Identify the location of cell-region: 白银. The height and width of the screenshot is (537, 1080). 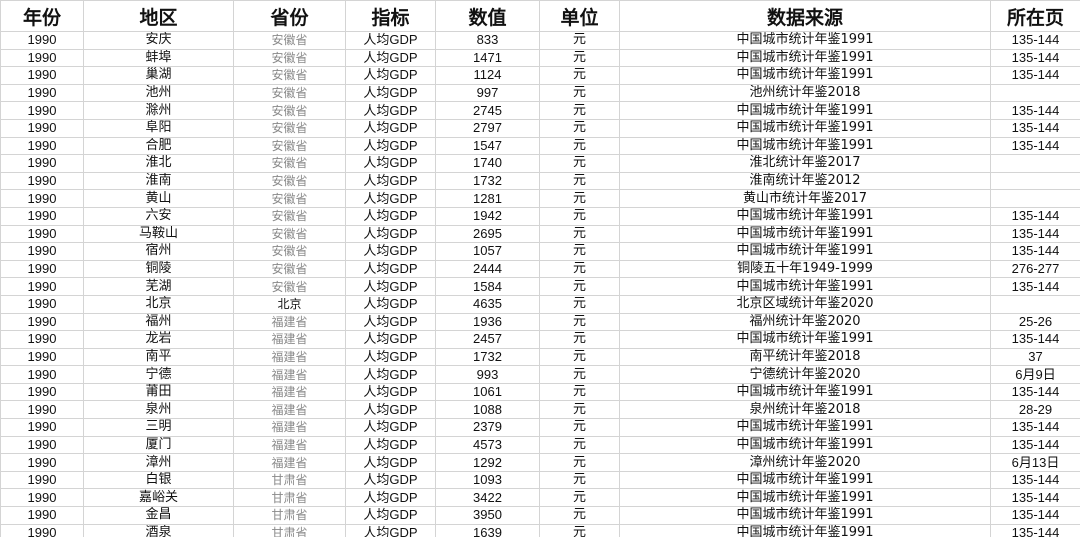
(158, 480).